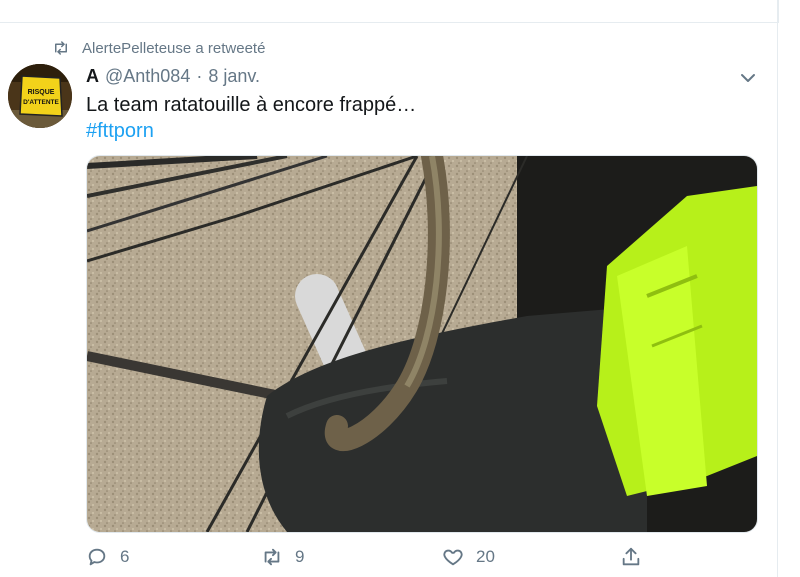 The height and width of the screenshot is (577, 800). What do you see at coordinates (468, 557) in the screenshot?
I see `like-button: 20` at bounding box center [468, 557].